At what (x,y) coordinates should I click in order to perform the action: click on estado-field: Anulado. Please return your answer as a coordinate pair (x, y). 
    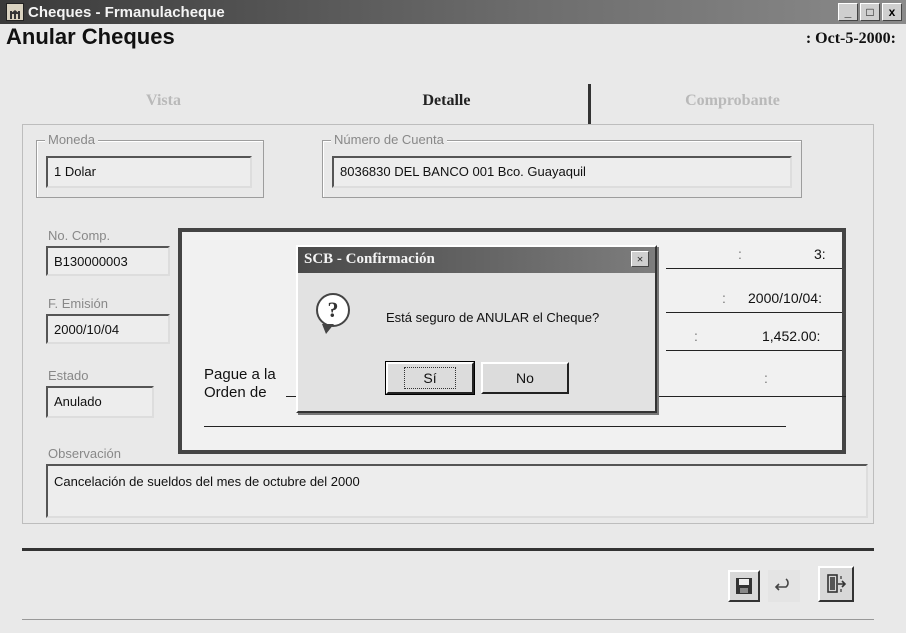
    Looking at the image, I should click on (100, 402).